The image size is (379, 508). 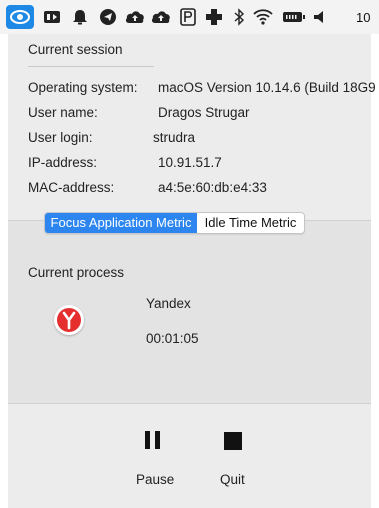 I want to click on parking-icon, so click(x=188, y=17).